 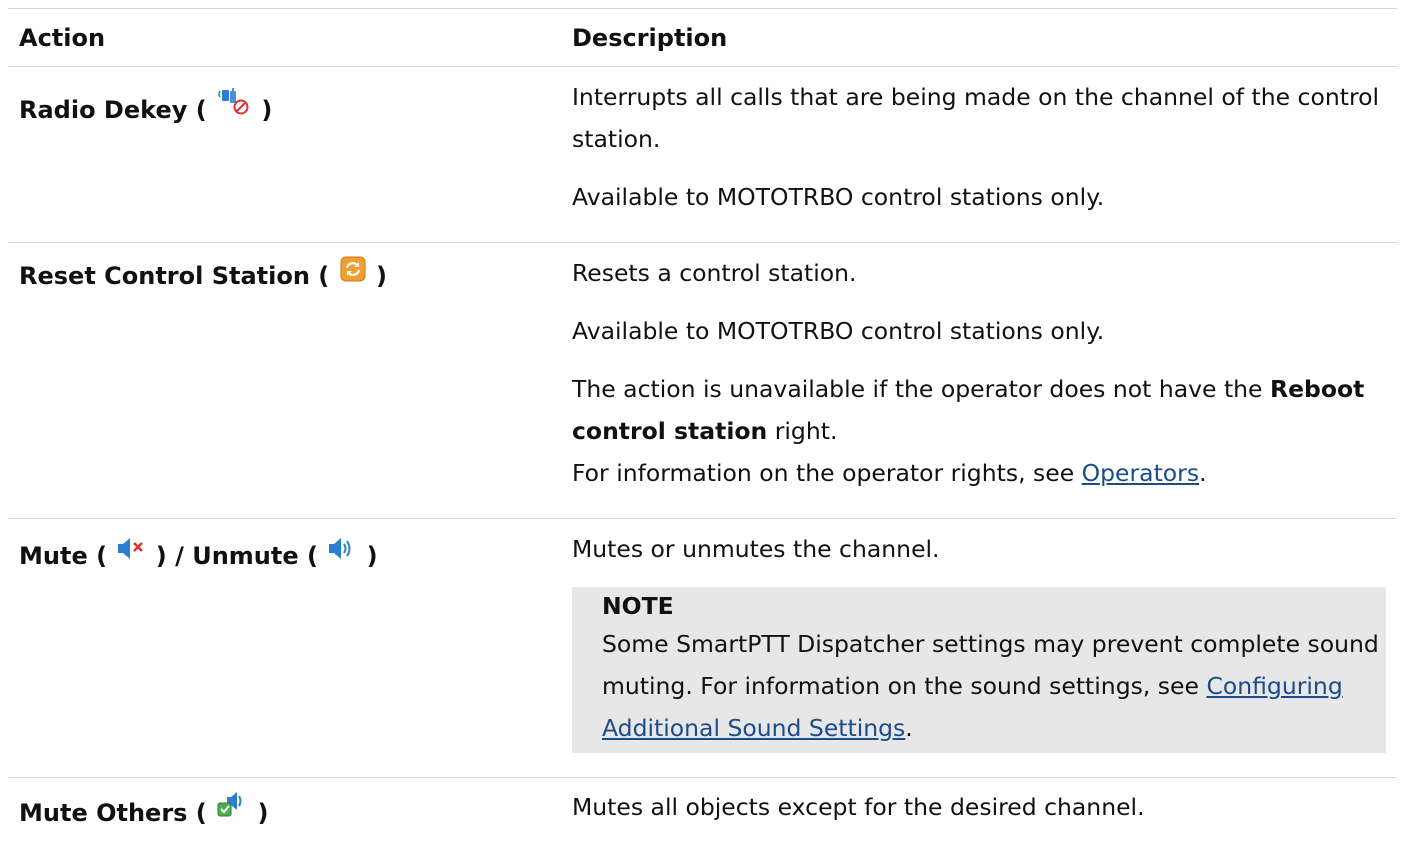 What do you see at coordinates (113, 813) in the screenshot?
I see `action-name: Mute Others (` at bounding box center [113, 813].